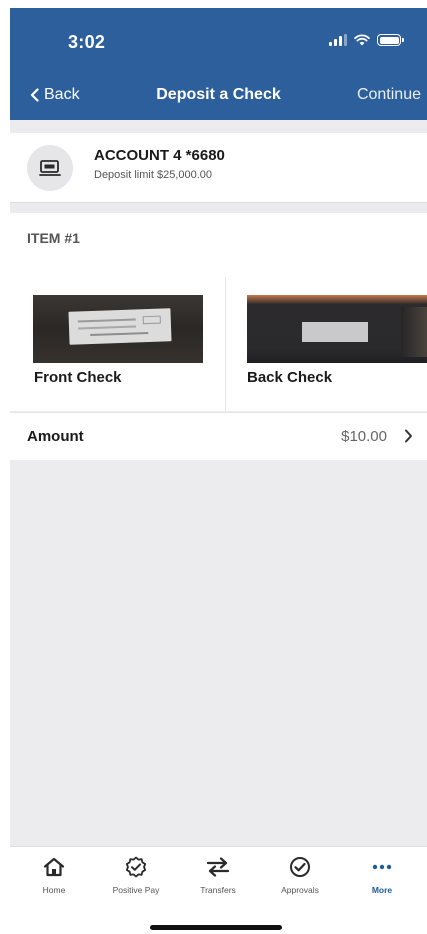 The width and height of the screenshot is (427, 934). I want to click on chevron-right-icon, so click(408, 436).